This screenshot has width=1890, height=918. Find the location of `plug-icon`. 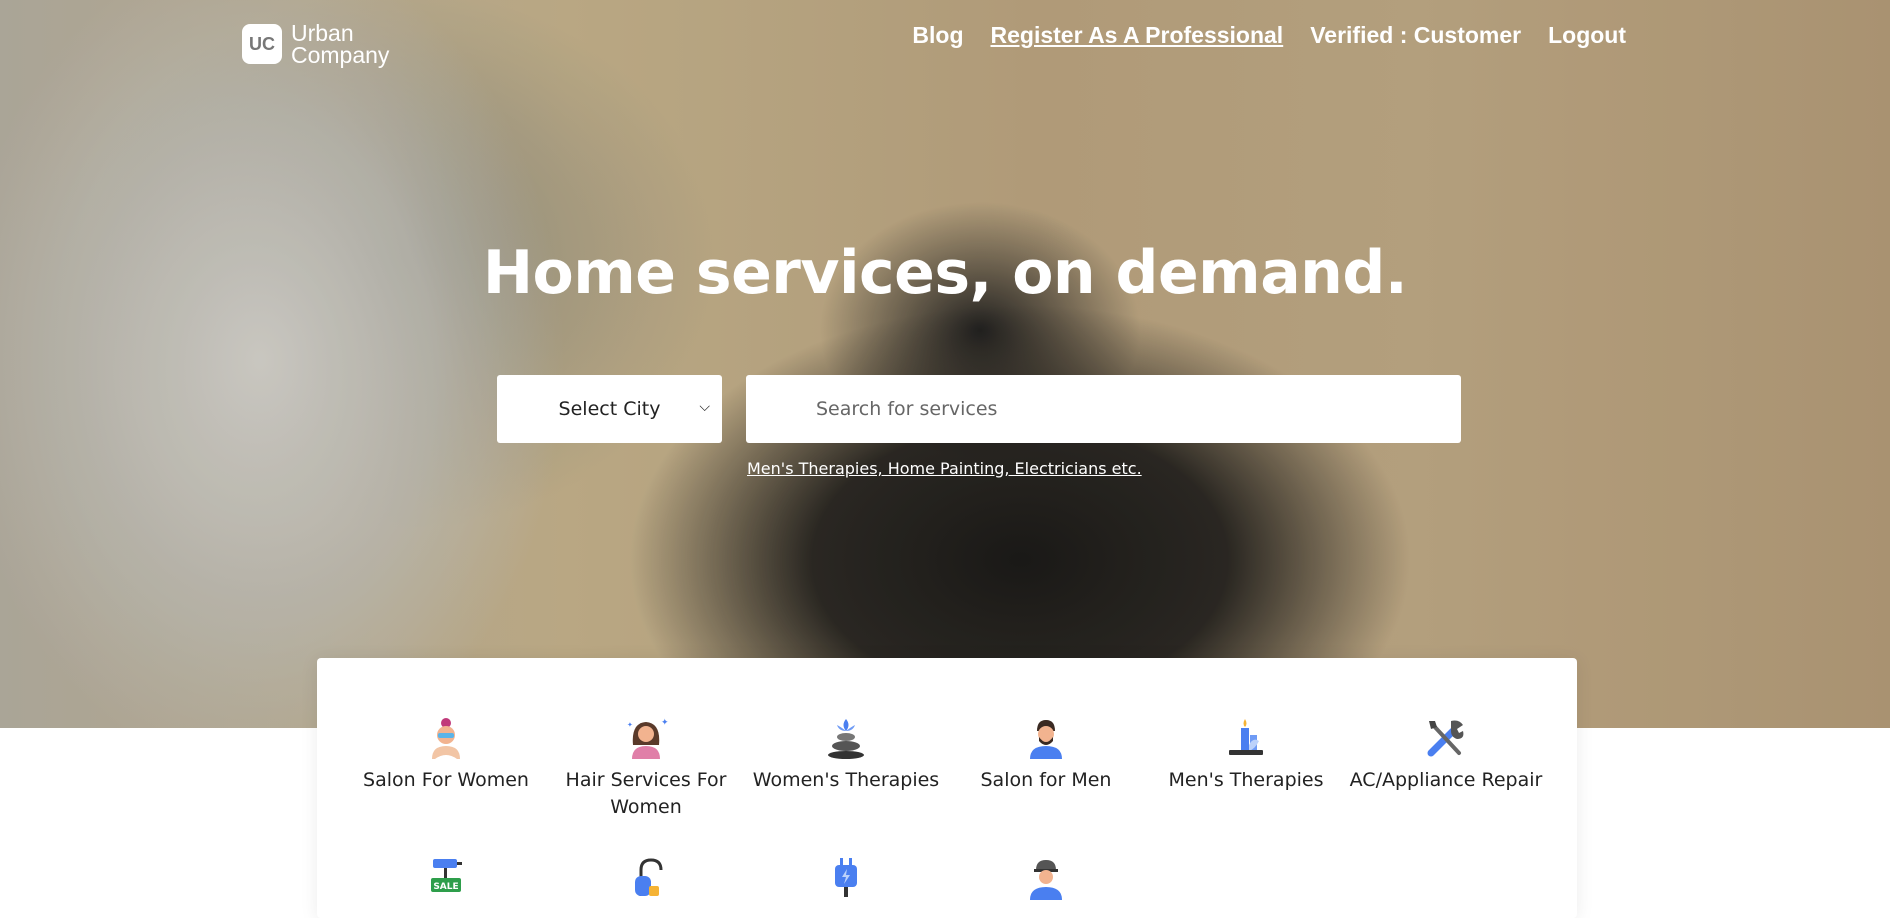

plug-icon is located at coordinates (846, 877).